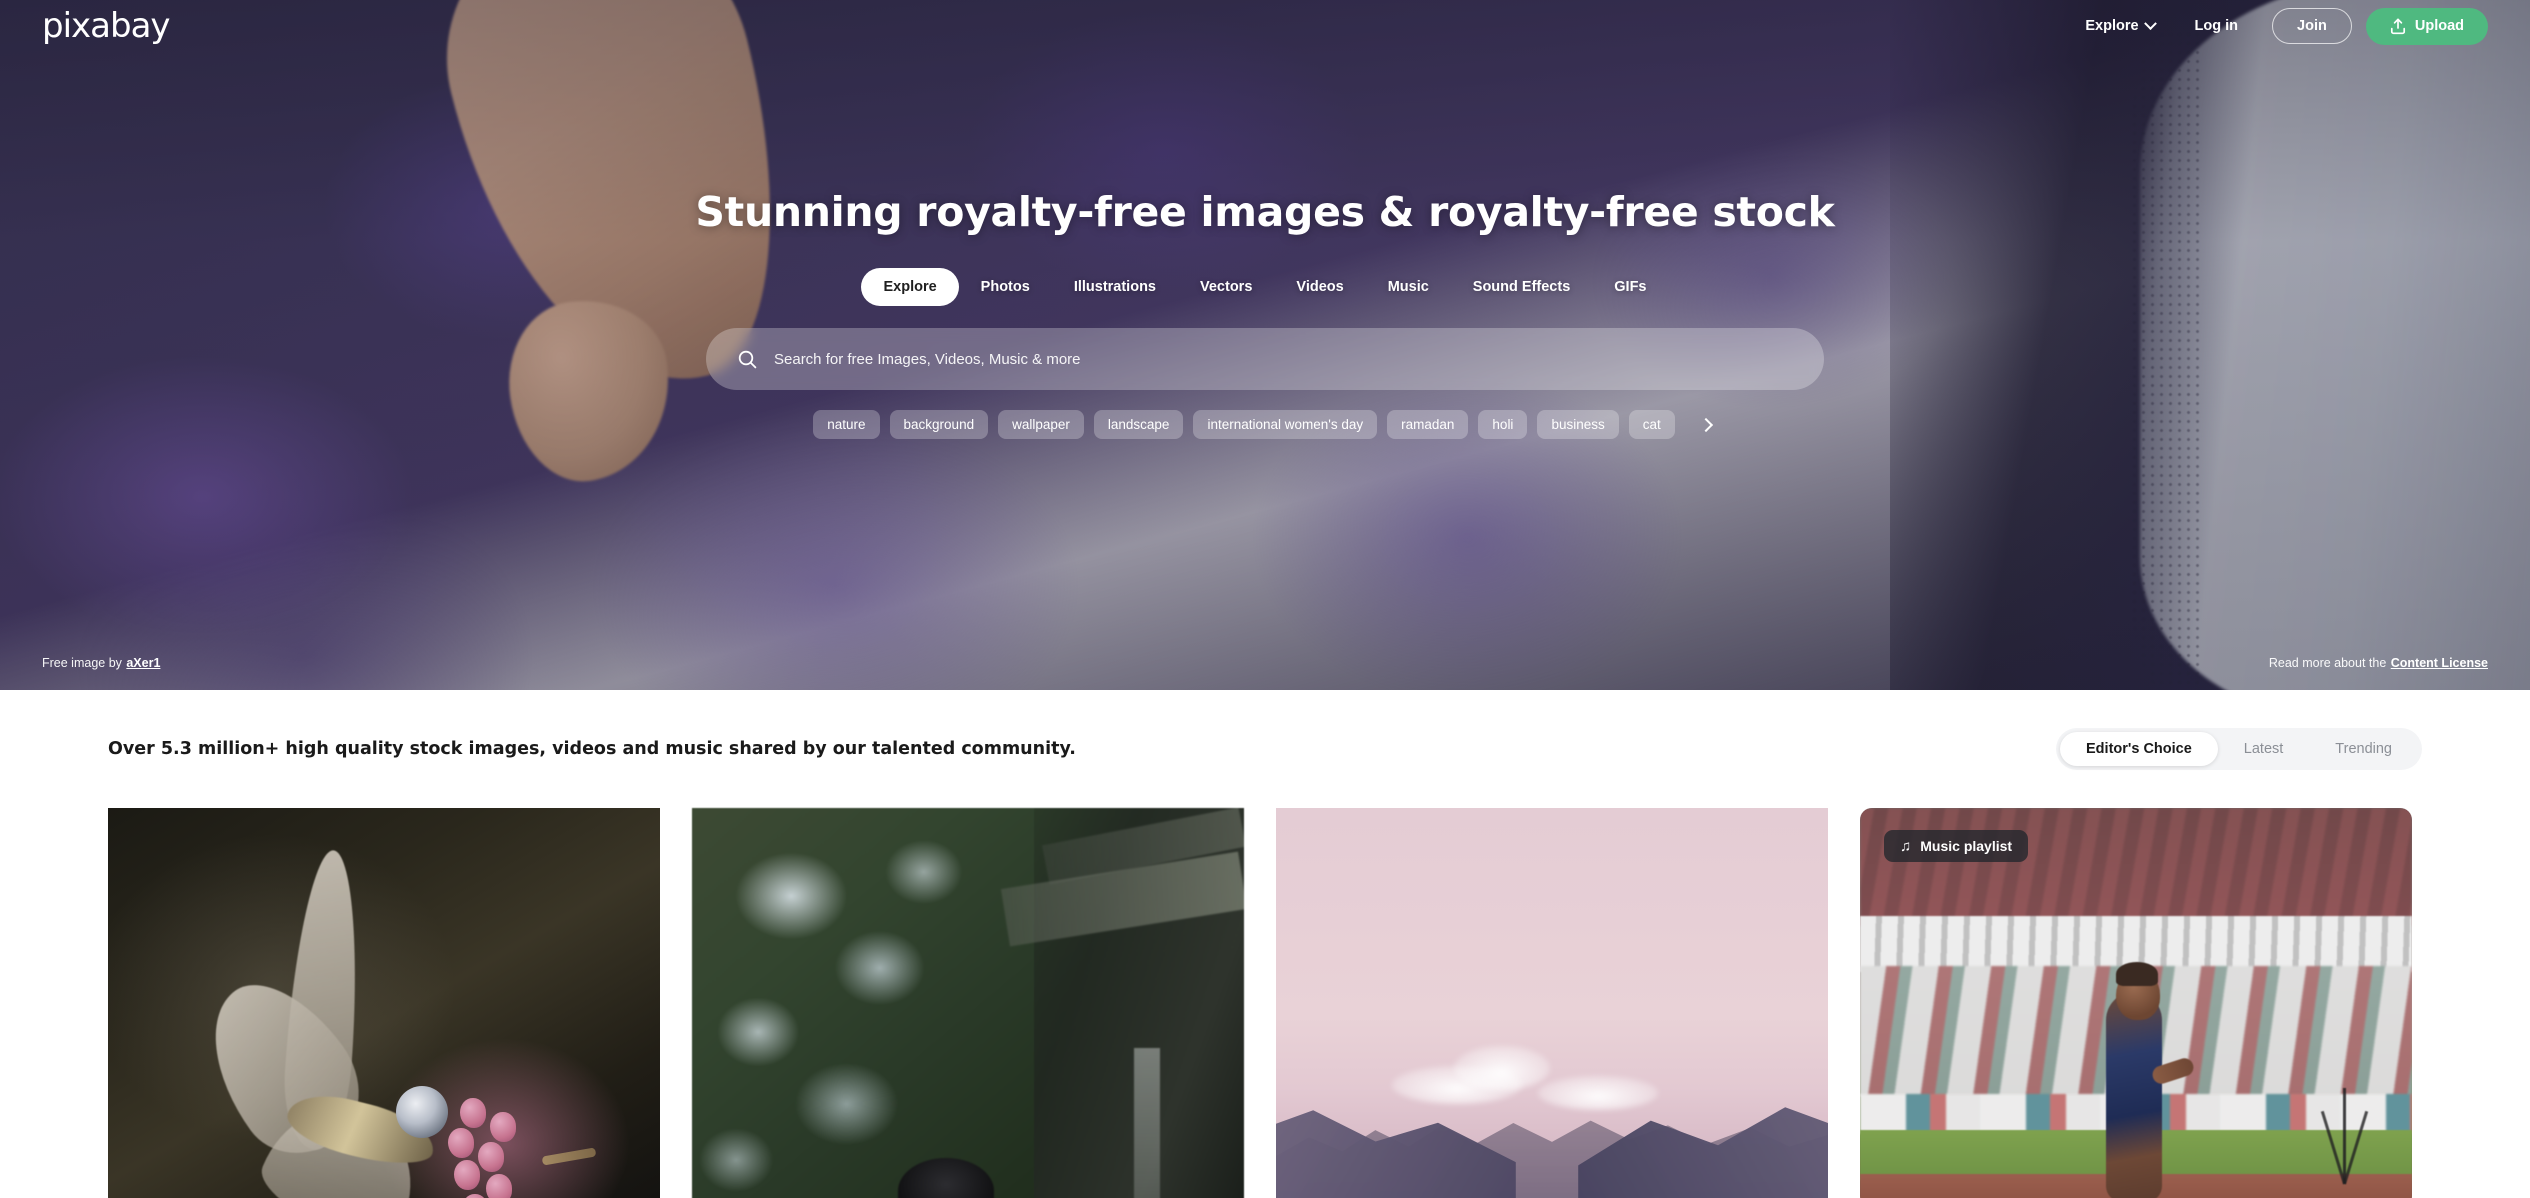  What do you see at coordinates (2217, 26) in the screenshot?
I see `nav-login: Log in` at bounding box center [2217, 26].